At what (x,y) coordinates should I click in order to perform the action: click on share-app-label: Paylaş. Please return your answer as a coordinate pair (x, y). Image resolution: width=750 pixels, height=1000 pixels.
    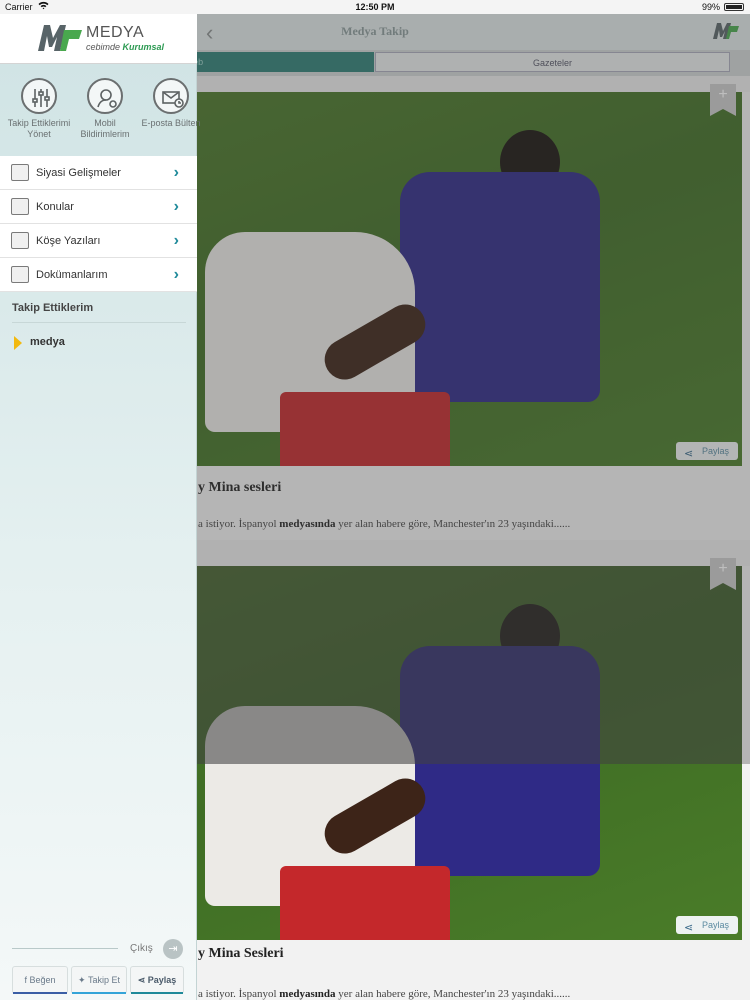
    Looking at the image, I should click on (162, 980).